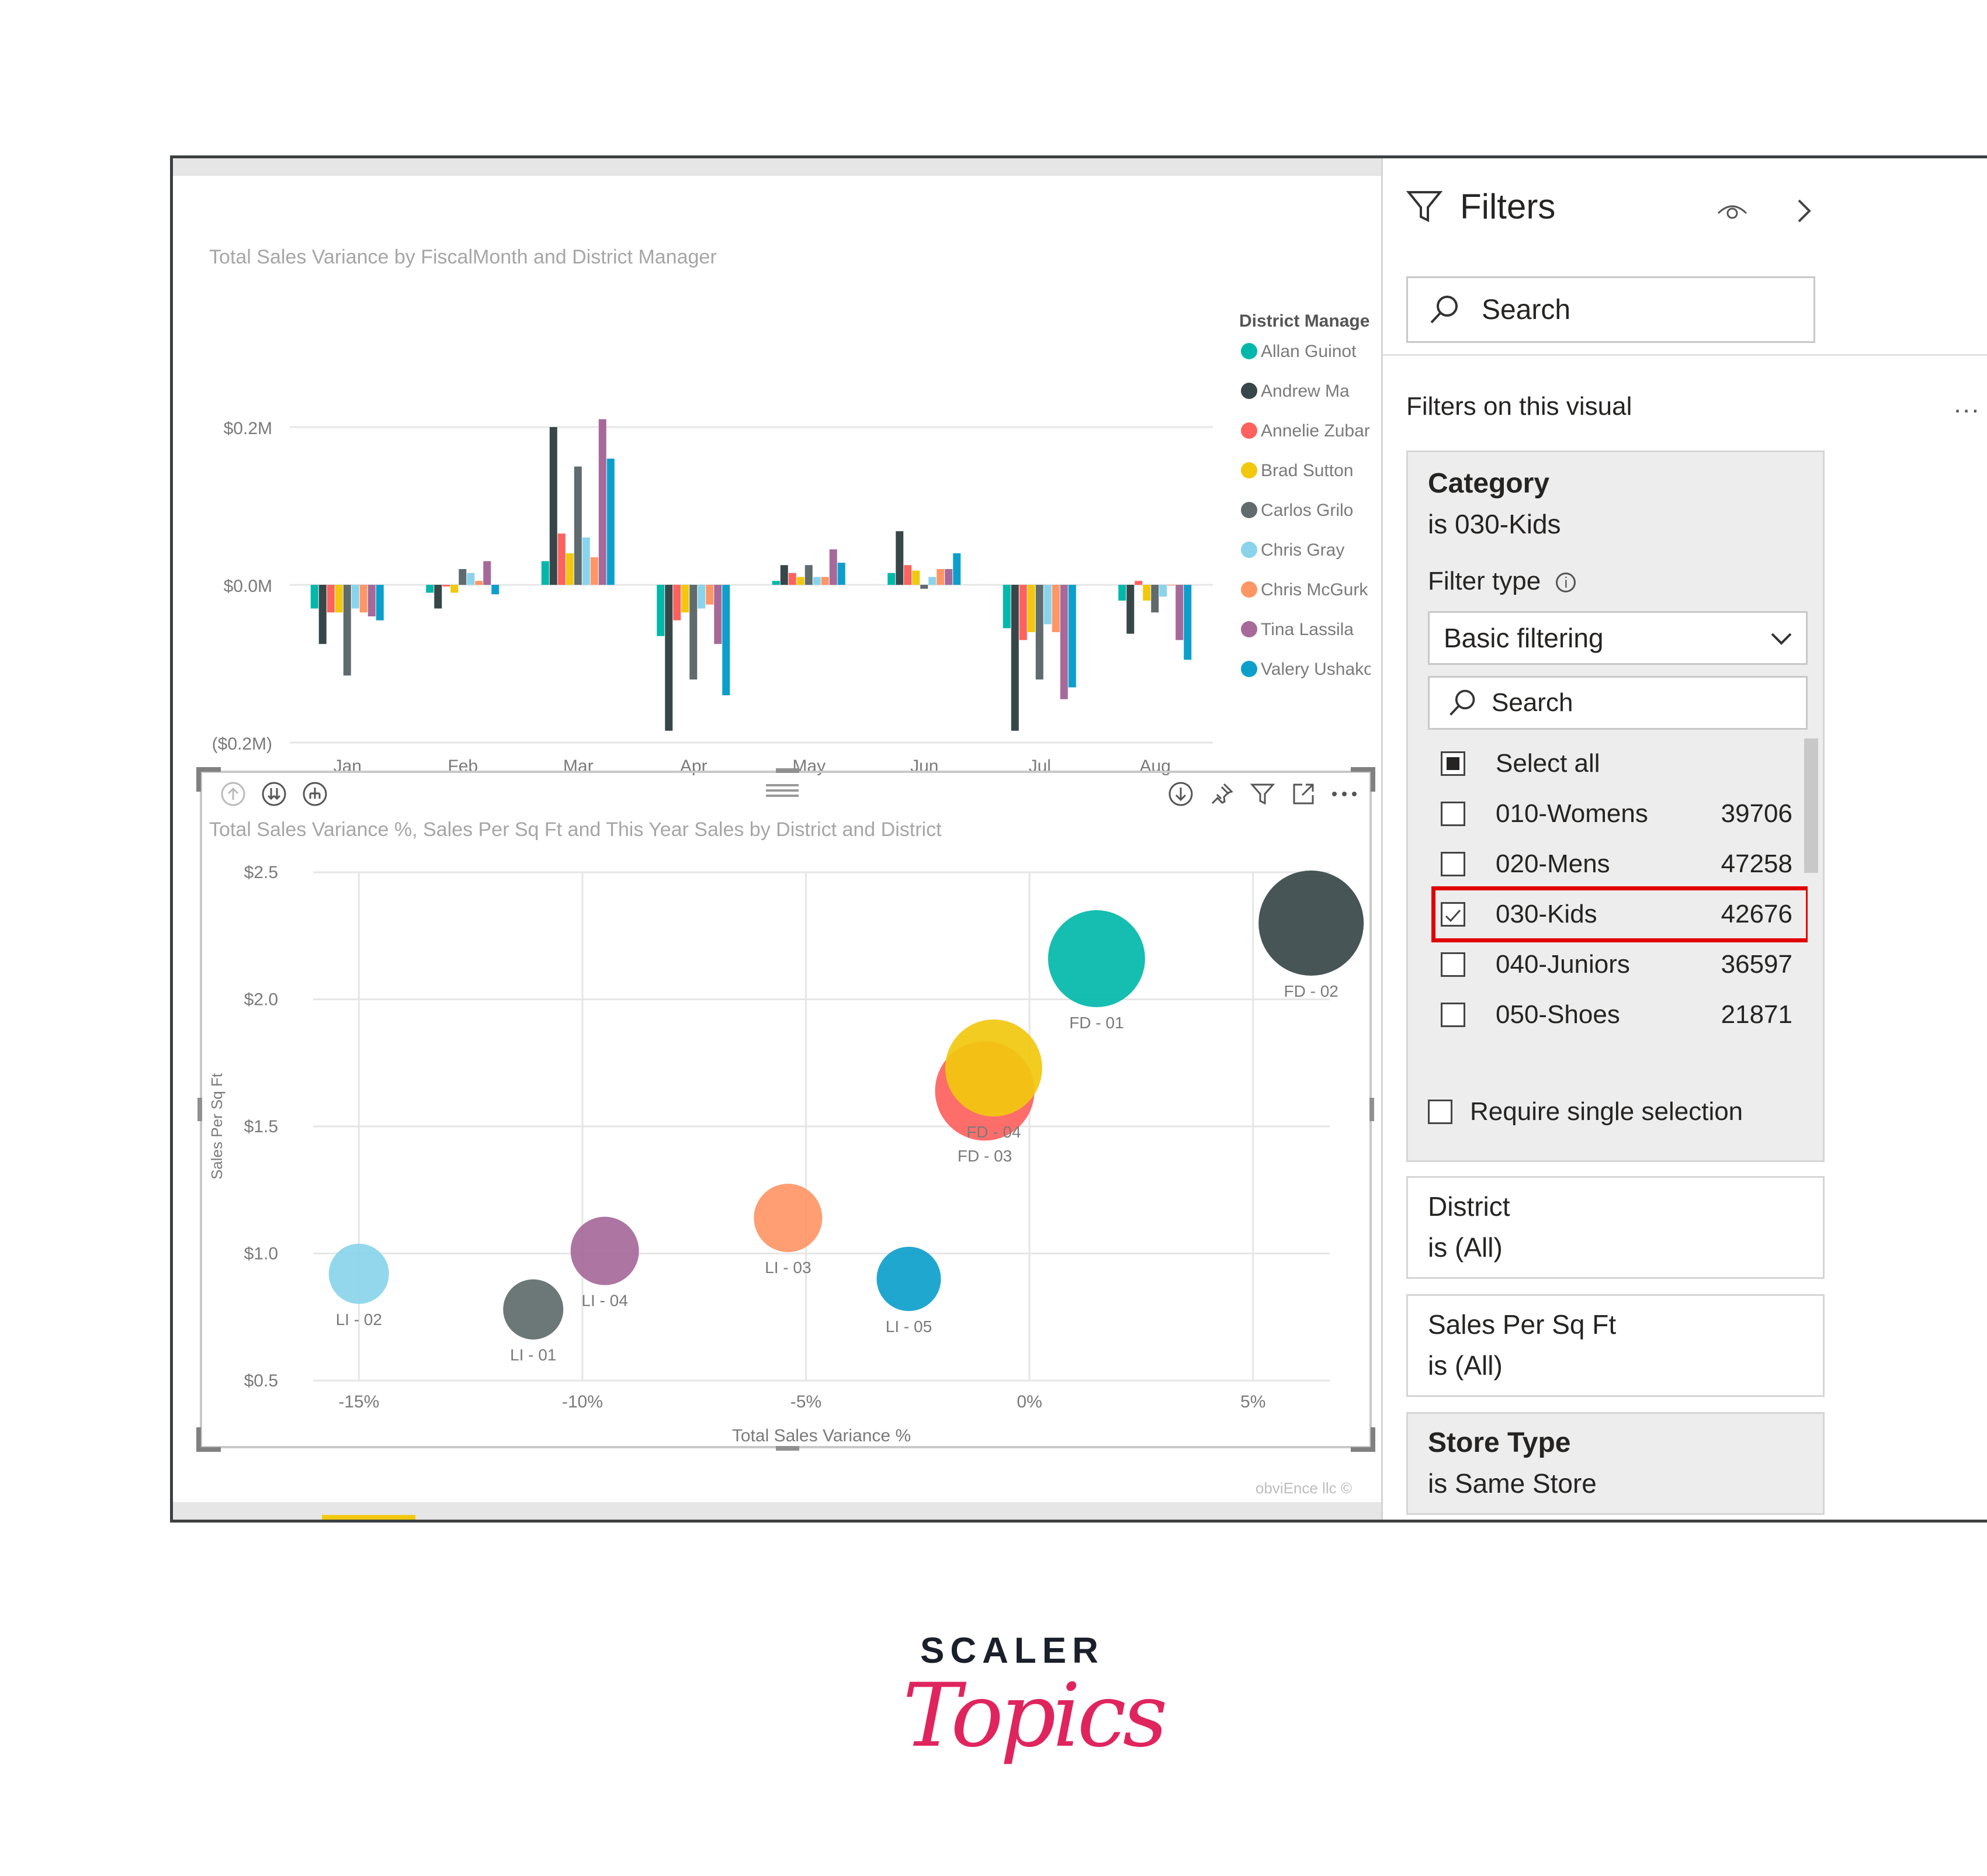 This screenshot has height=1876, width=1987. I want to click on filter-type-label: Filter type, so click(1485, 581).